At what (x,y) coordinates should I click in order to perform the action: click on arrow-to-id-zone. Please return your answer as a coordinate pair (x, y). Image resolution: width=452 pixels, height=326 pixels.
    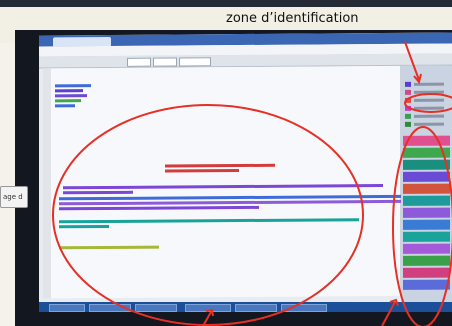
    Looking at the image, I should click on (412, 61).